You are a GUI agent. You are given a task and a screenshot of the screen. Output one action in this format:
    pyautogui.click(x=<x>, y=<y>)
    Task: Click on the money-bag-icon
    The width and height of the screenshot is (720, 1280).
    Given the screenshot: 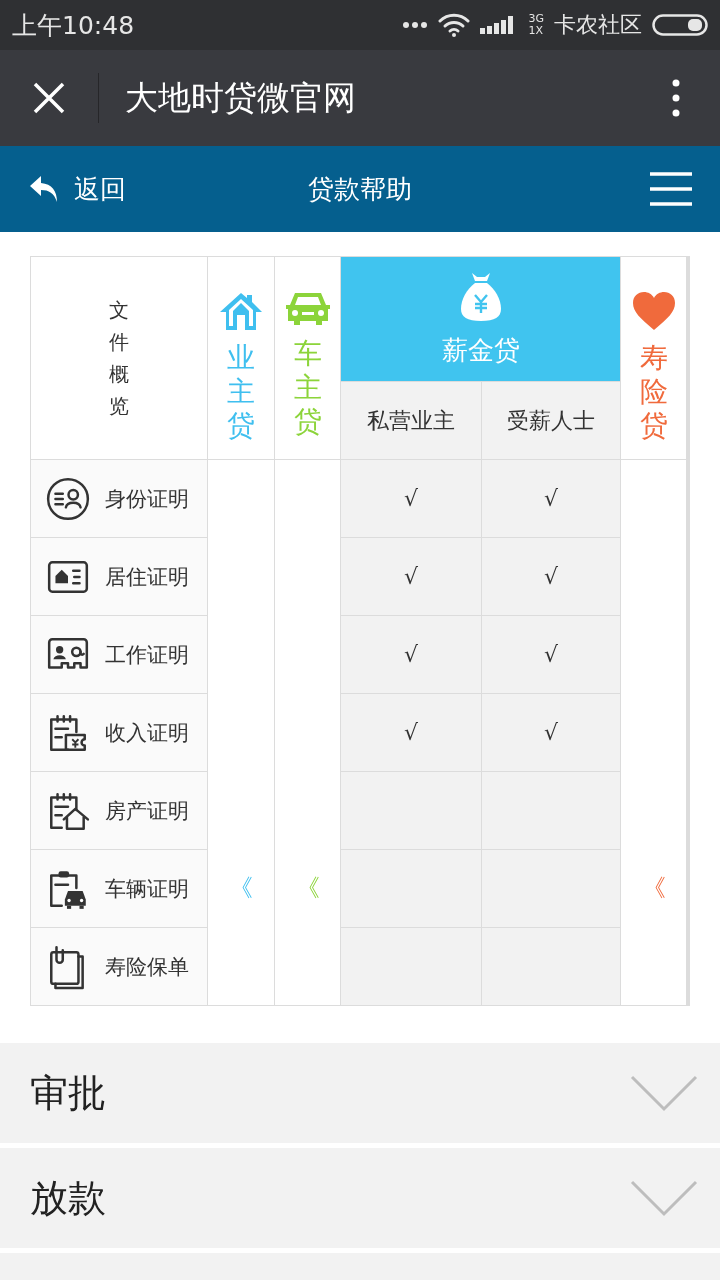 What is the action you would take?
    pyautogui.click(x=480, y=296)
    